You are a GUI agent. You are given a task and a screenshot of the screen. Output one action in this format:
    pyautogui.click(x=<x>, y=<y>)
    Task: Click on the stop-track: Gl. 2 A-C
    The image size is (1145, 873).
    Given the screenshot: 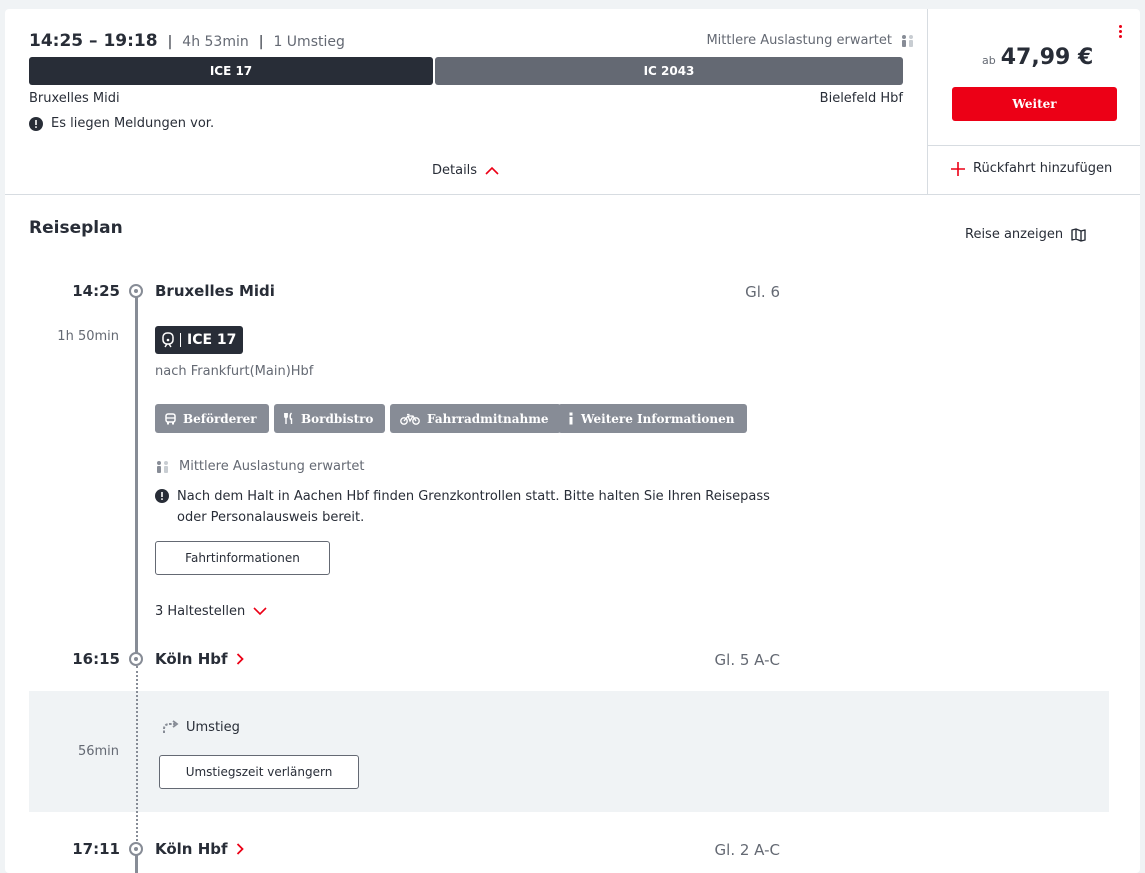 What is the action you would take?
    pyautogui.click(x=747, y=850)
    